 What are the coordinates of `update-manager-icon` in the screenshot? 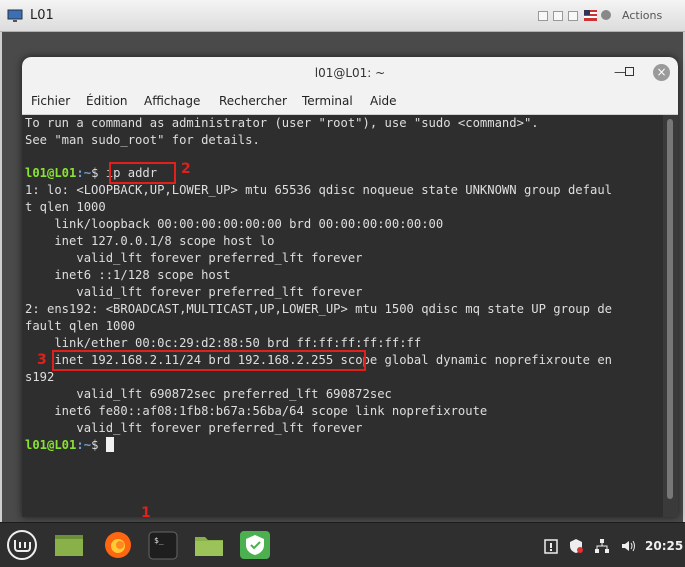 It's located at (255, 545).